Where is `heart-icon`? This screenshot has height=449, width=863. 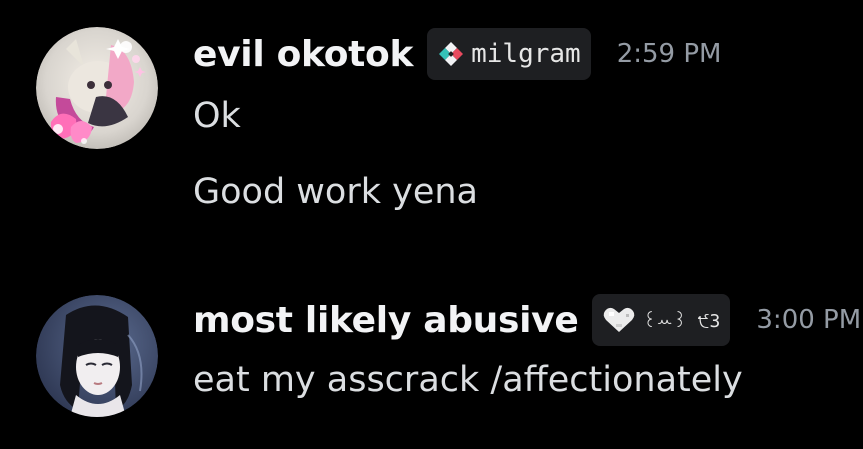 heart-icon is located at coordinates (619, 319).